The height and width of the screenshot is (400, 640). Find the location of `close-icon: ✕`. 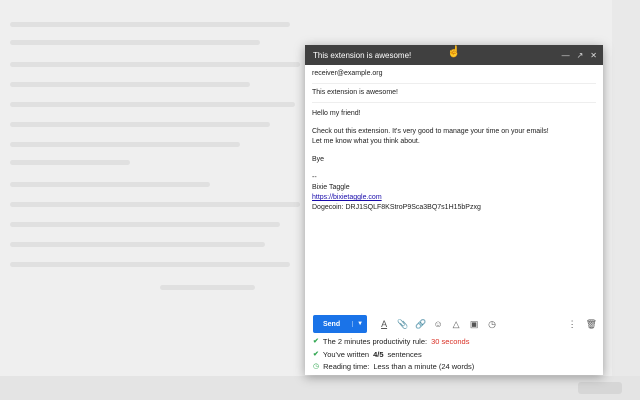

close-icon: ✕ is located at coordinates (593, 55).